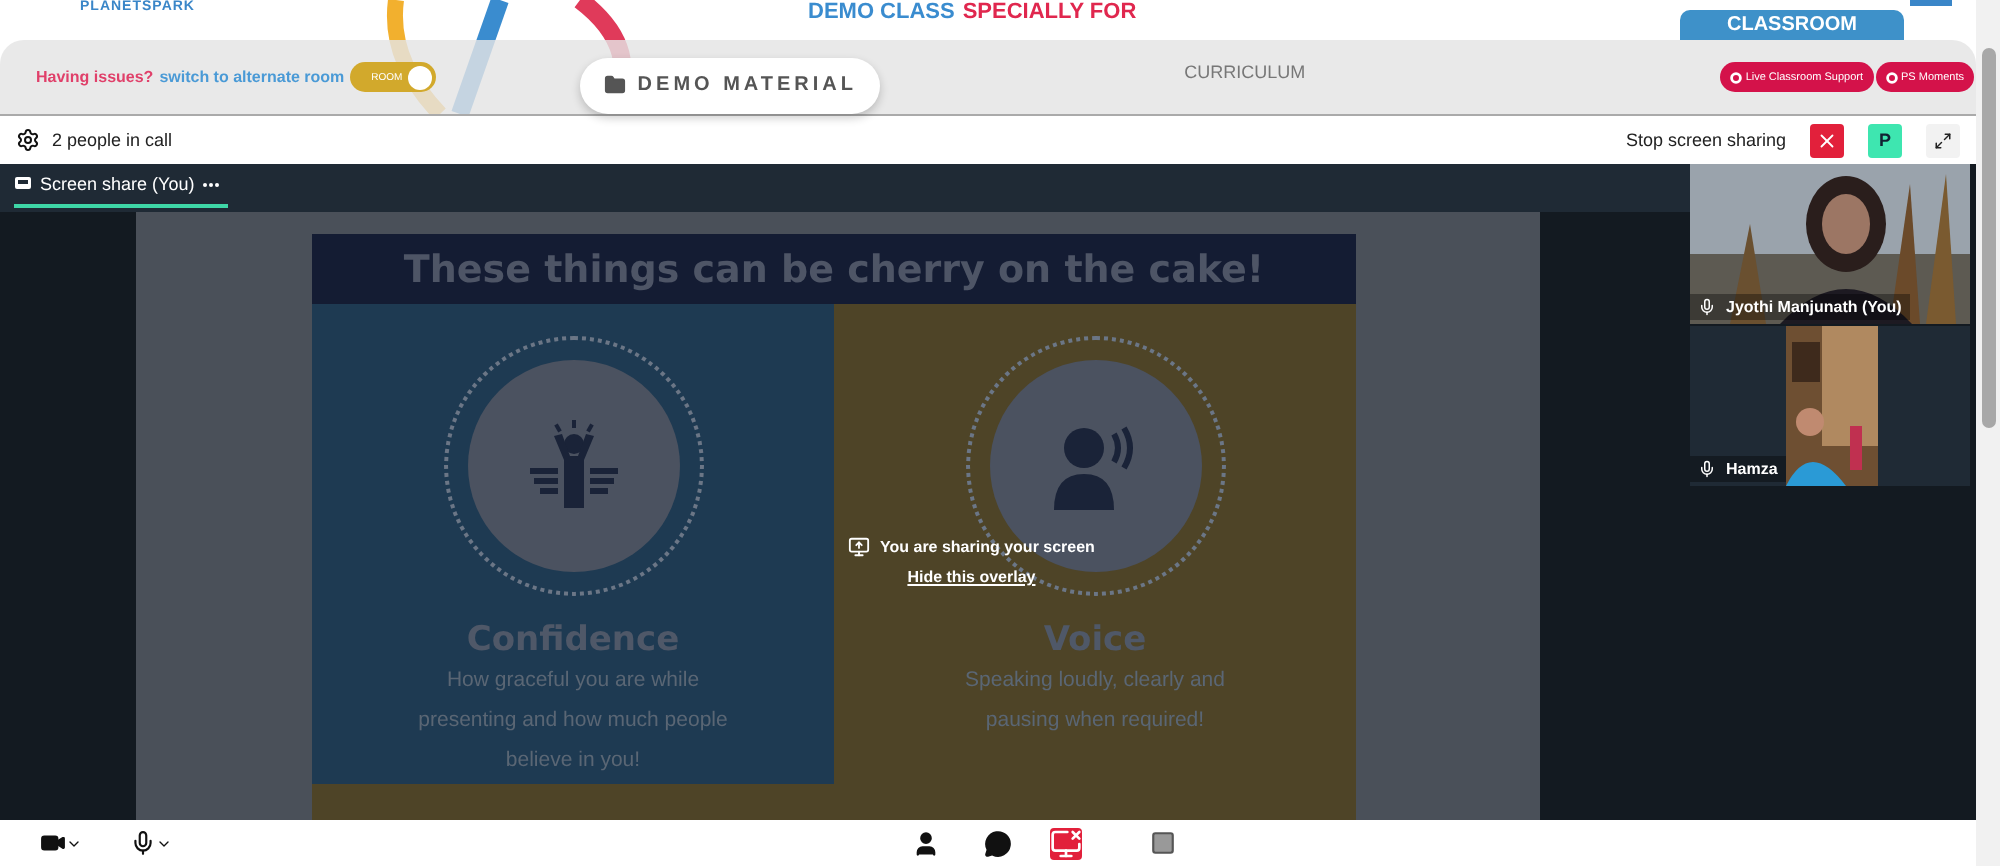  What do you see at coordinates (573, 466) in the screenshot?
I see `person-arms-raised-icon` at bounding box center [573, 466].